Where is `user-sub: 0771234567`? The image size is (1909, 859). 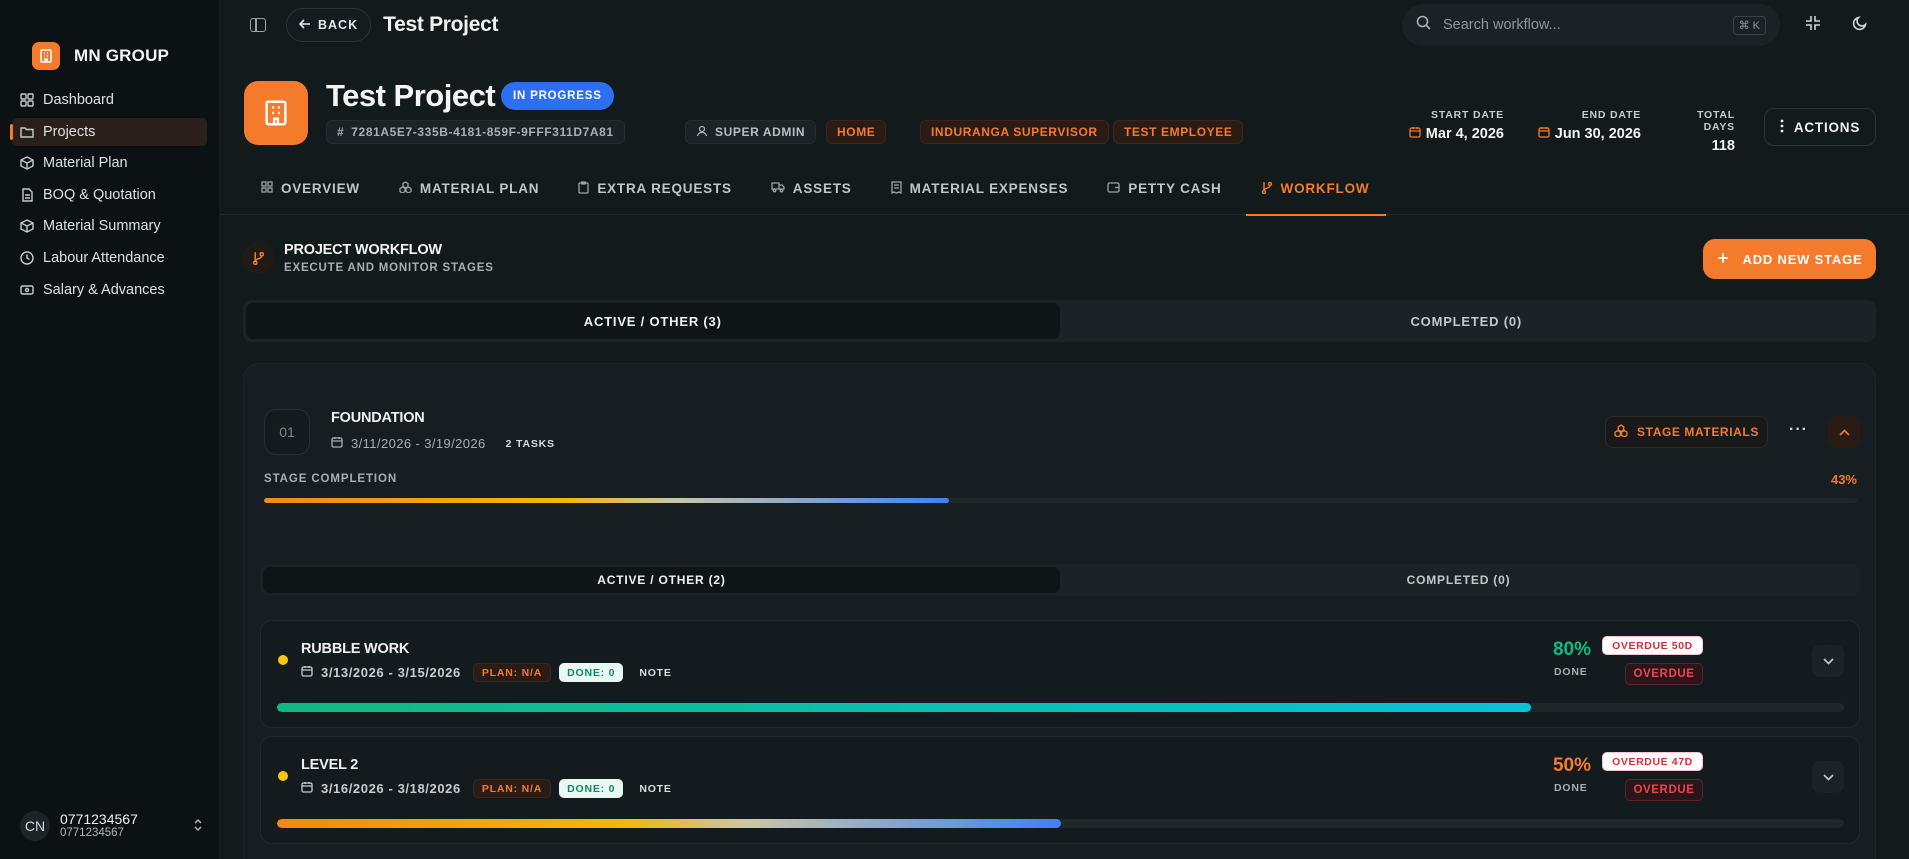 user-sub: 0771234567 is located at coordinates (92, 833).